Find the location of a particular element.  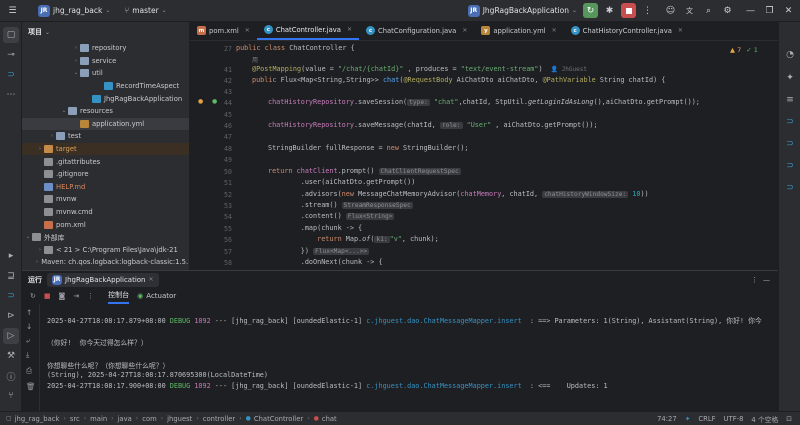

terminal-icon: ⊒ is located at coordinates (11, 276).